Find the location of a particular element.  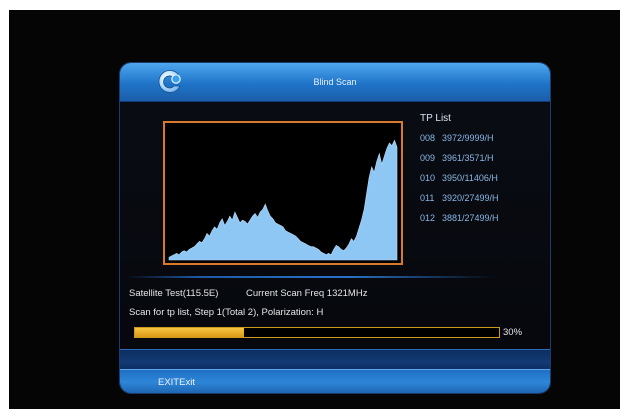

footer-bar: EXITExit is located at coordinates (335, 381).